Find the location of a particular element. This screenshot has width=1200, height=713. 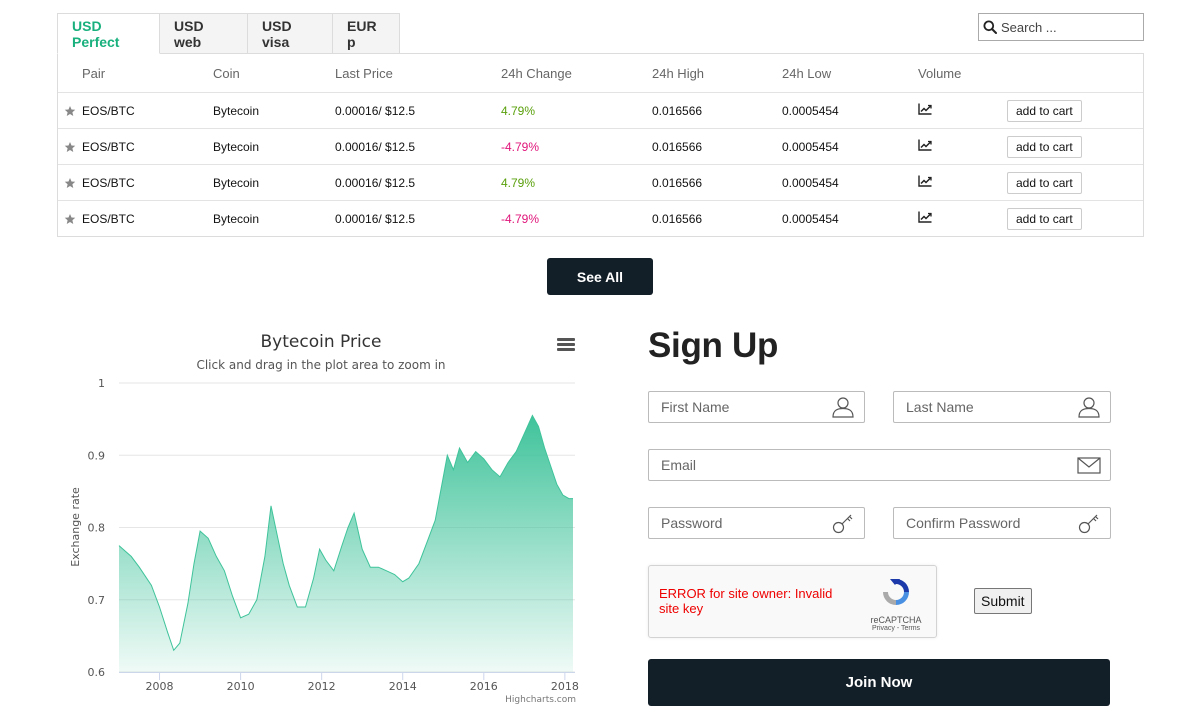

price-area-series is located at coordinates (346, 544).